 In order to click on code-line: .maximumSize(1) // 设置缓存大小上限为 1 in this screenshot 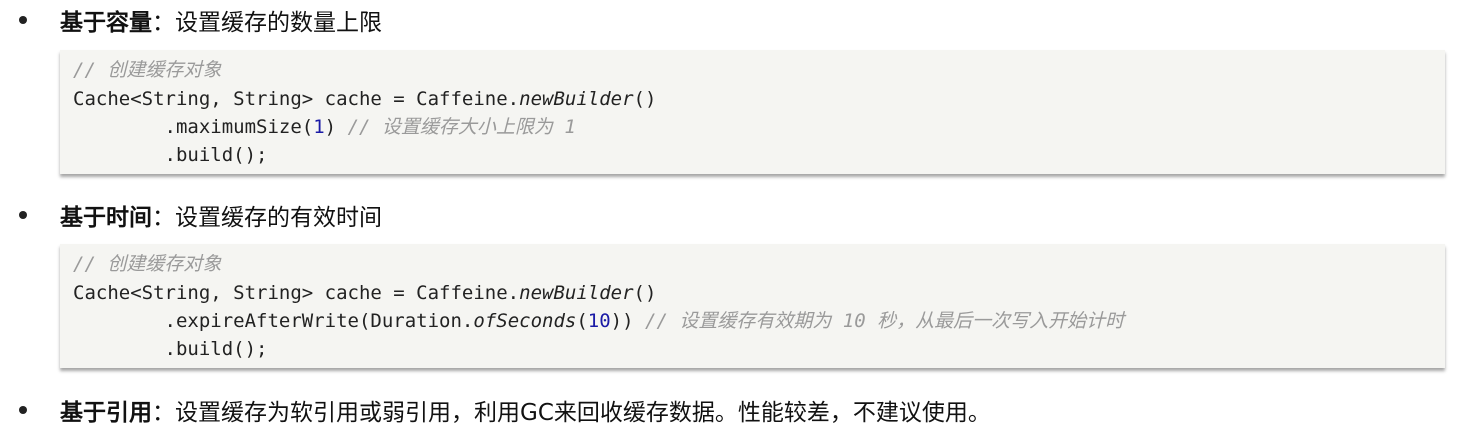, I will do `click(324, 127)`.